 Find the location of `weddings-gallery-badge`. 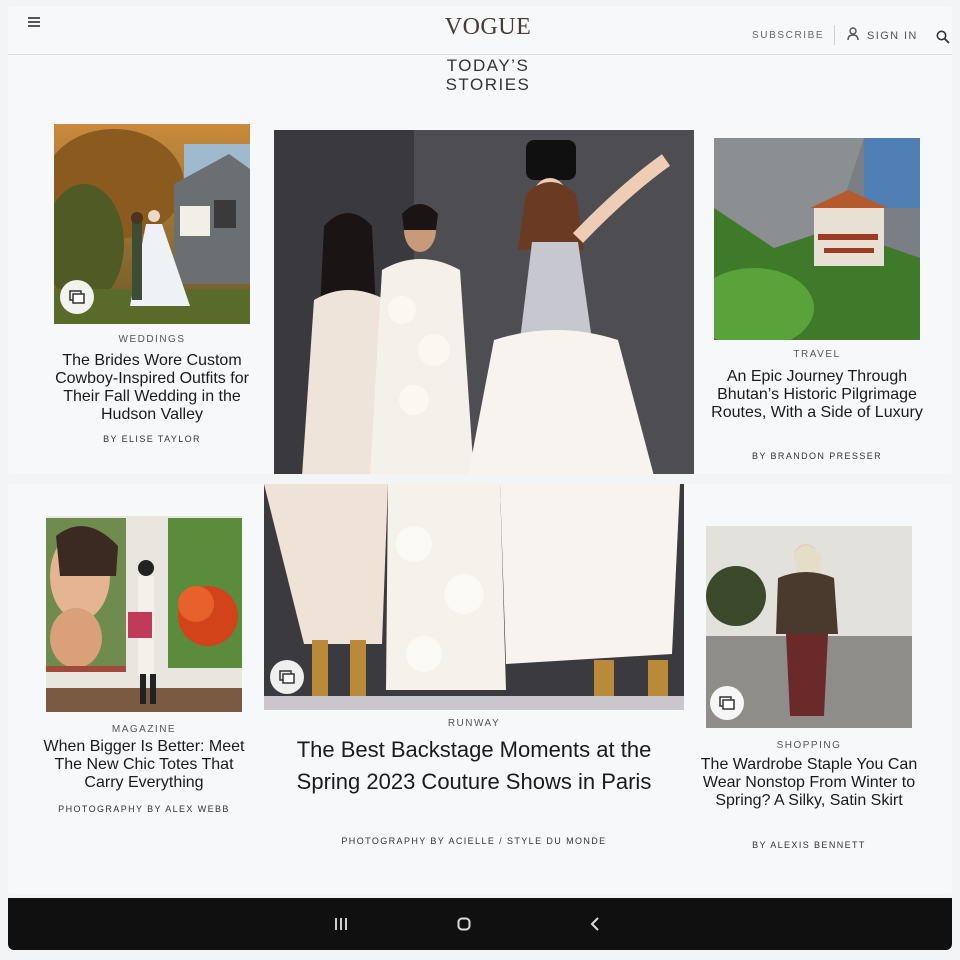

weddings-gallery-badge is located at coordinates (77, 297).